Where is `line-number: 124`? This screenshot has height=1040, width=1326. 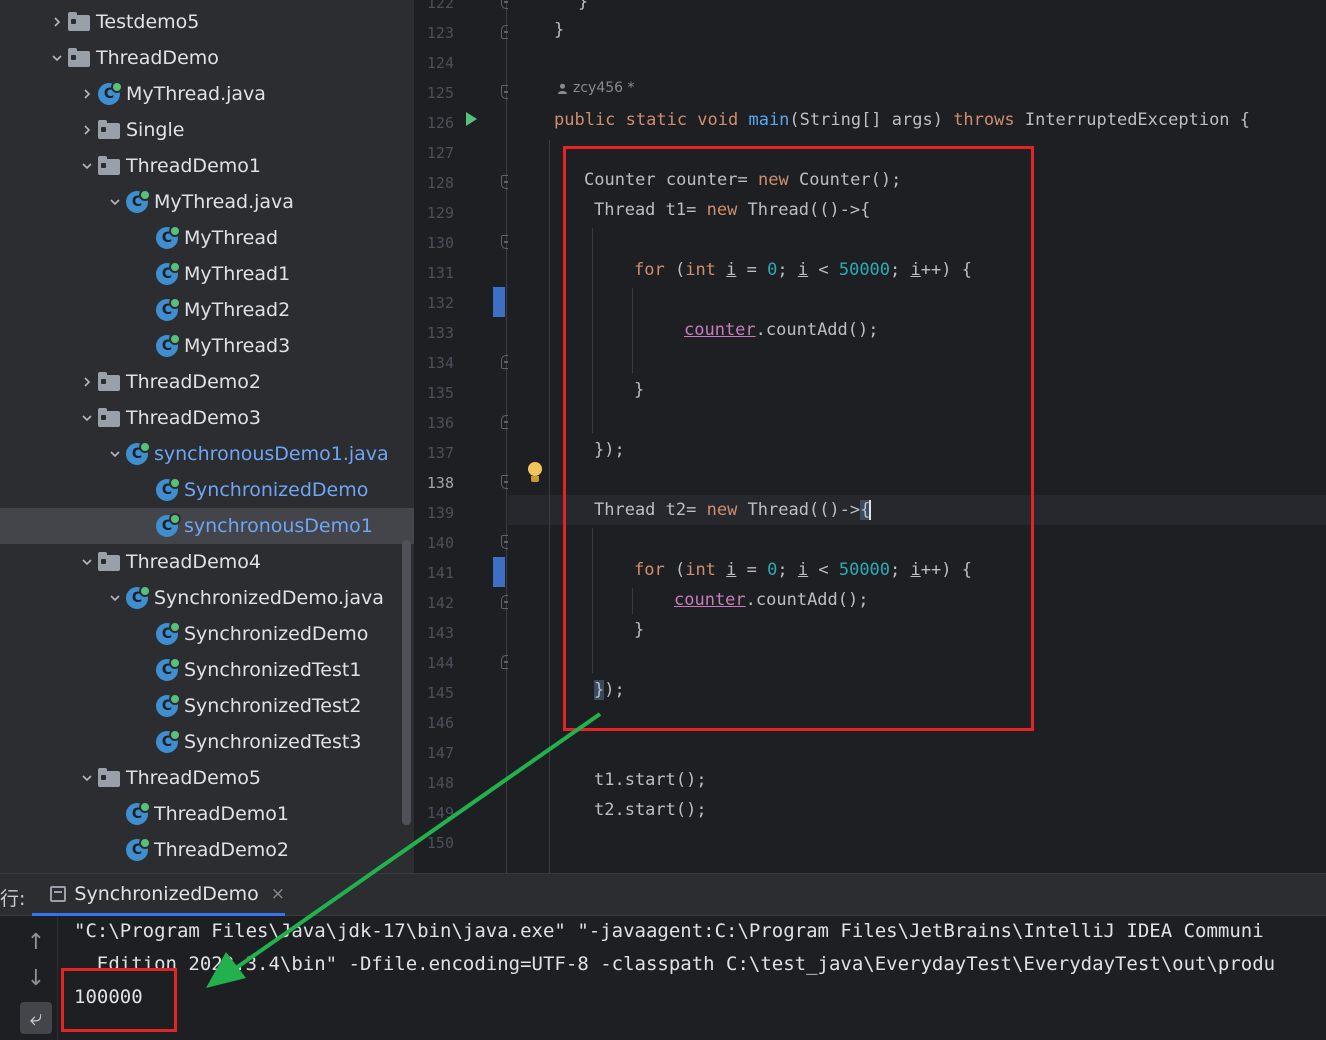 line-number: 124 is located at coordinates (440, 63).